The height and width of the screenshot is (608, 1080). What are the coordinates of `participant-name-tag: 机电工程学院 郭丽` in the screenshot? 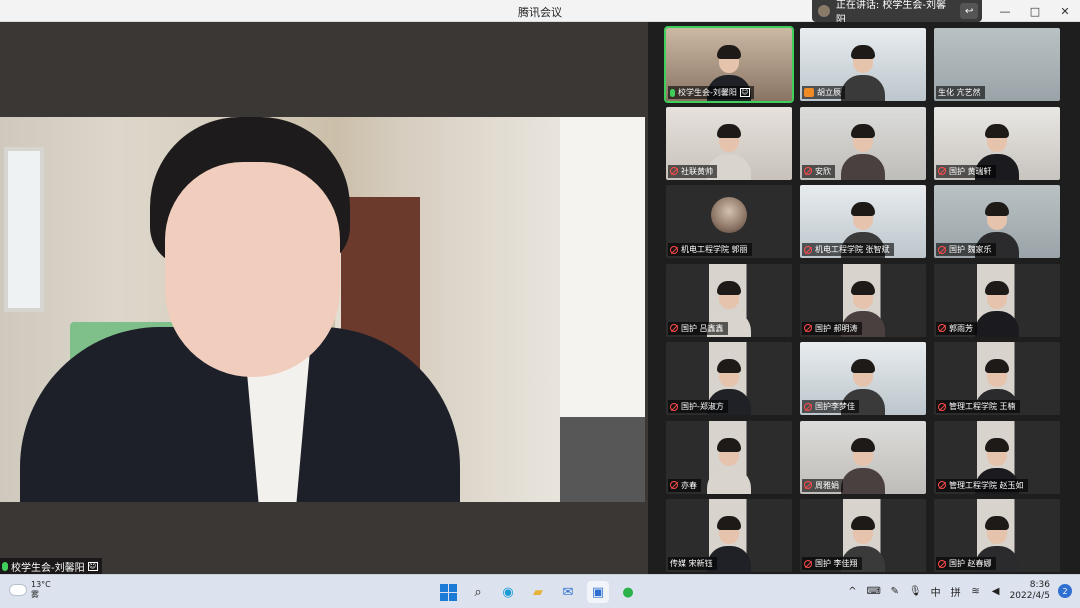 It's located at (710, 249).